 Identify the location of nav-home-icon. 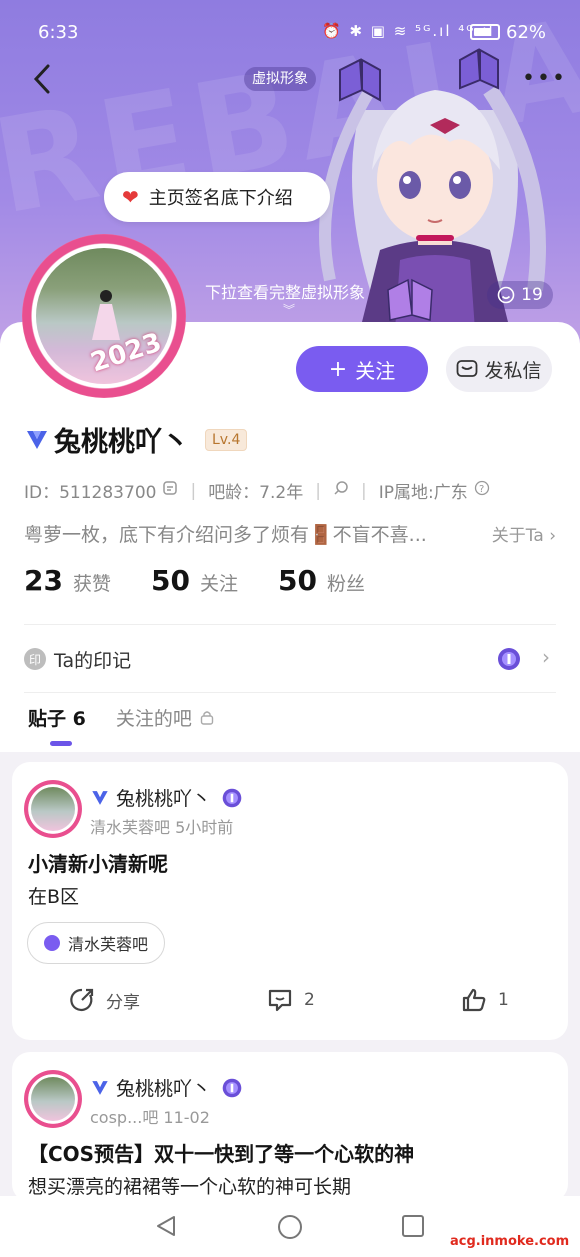
(290, 1227).